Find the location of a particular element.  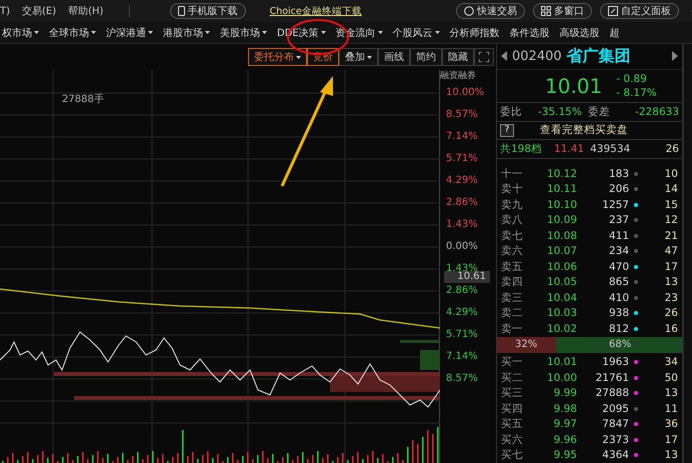

toolbar-button: 多窗口 is located at coordinates (562, 11).